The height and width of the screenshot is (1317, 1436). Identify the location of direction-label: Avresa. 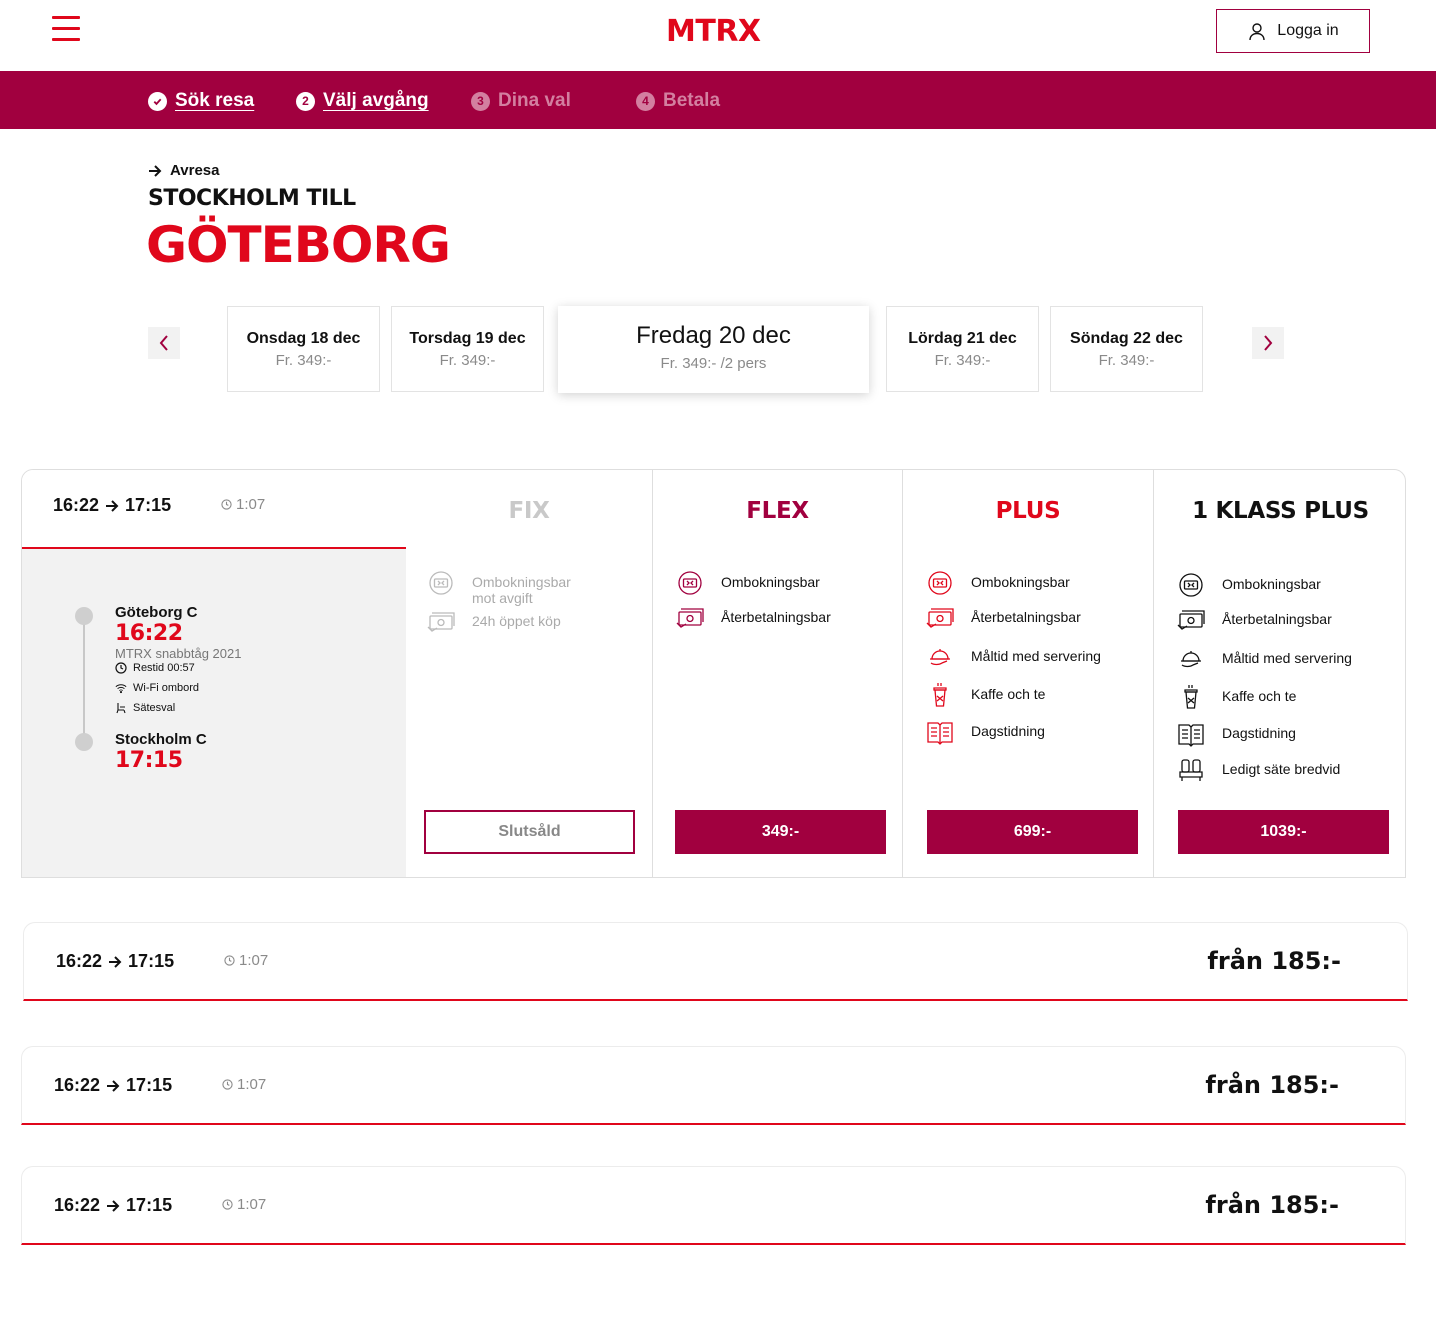
(183, 170).